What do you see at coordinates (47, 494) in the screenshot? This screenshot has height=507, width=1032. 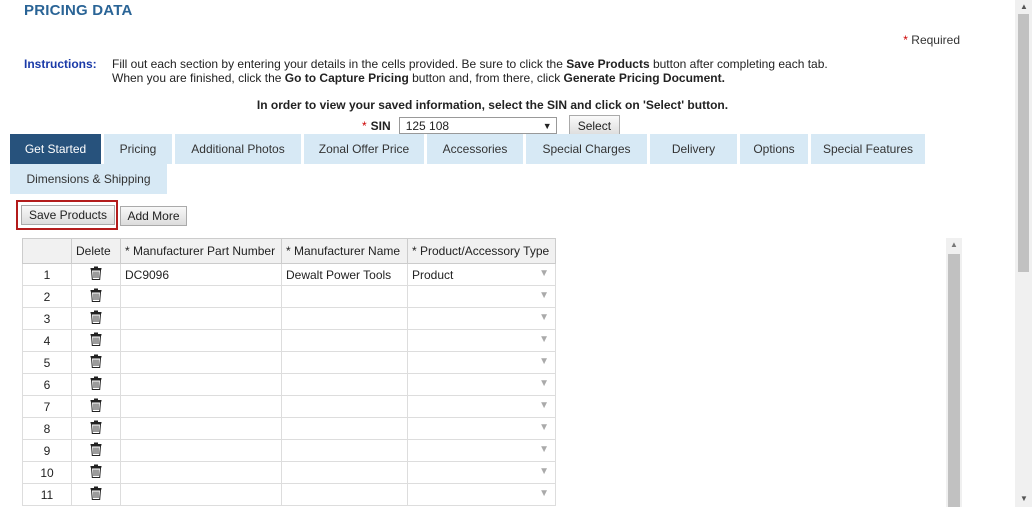 I see `row-number: 11` at bounding box center [47, 494].